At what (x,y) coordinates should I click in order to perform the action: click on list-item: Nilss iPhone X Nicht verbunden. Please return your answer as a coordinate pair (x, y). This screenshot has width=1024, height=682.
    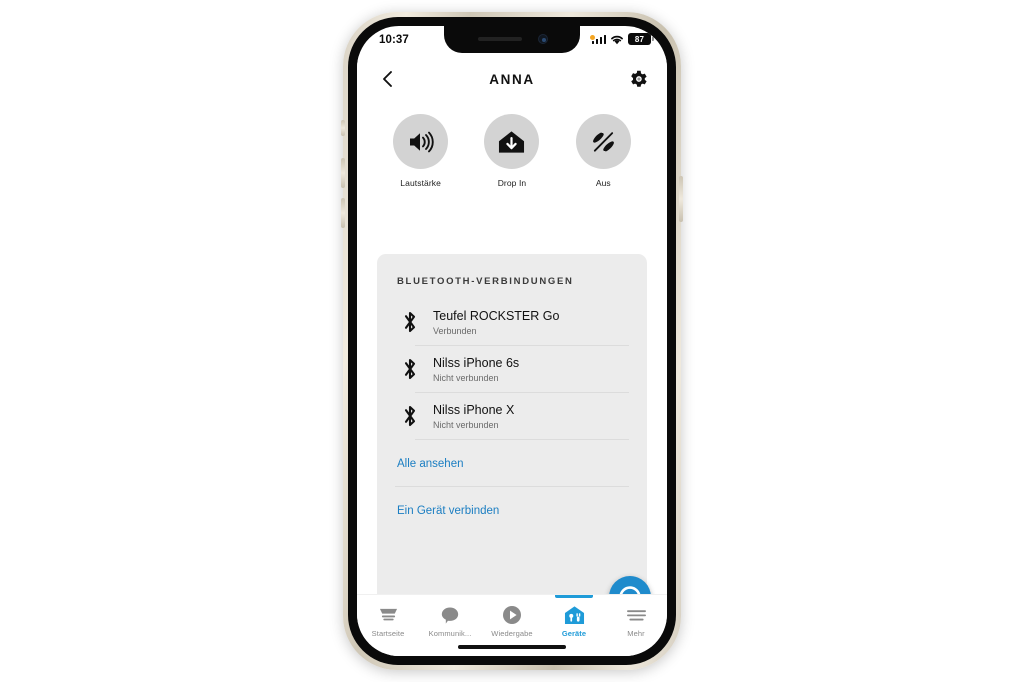
    Looking at the image, I should click on (512, 416).